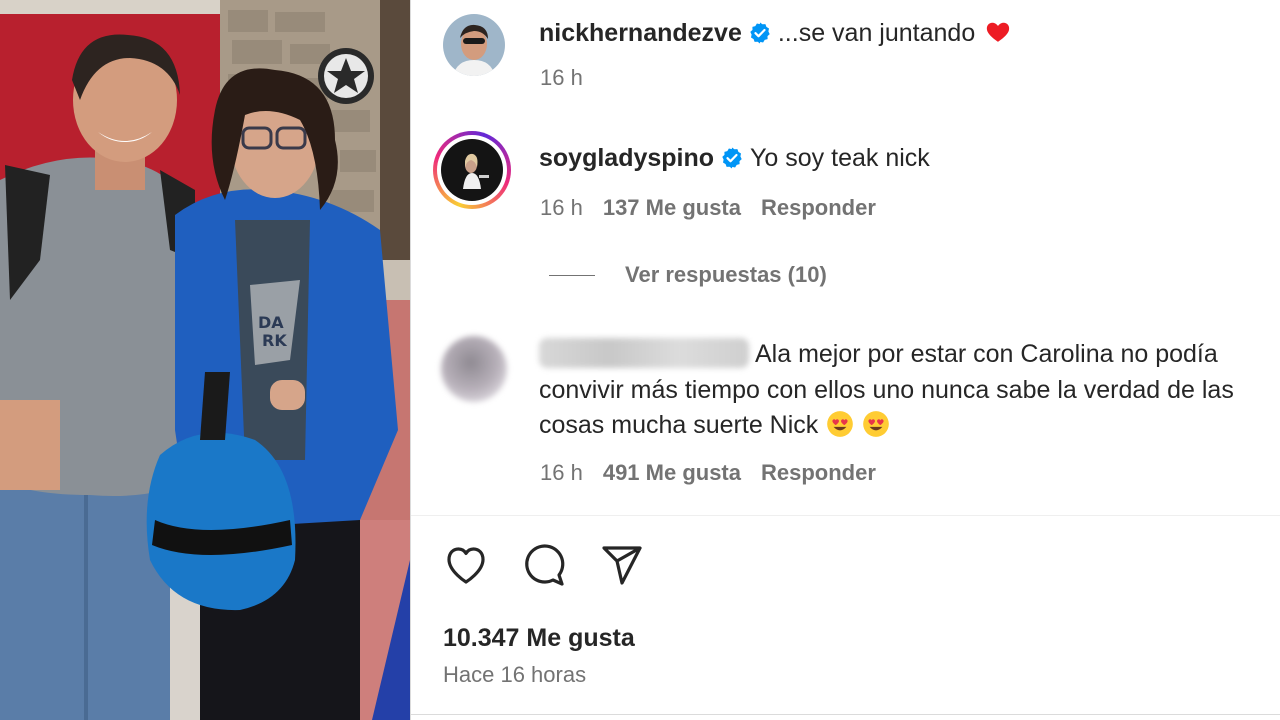 This screenshot has height=720, width=1280. What do you see at coordinates (726, 275) in the screenshot?
I see `view-replies-button: Ver respuestas (10)` at bounding box center [726, 275].